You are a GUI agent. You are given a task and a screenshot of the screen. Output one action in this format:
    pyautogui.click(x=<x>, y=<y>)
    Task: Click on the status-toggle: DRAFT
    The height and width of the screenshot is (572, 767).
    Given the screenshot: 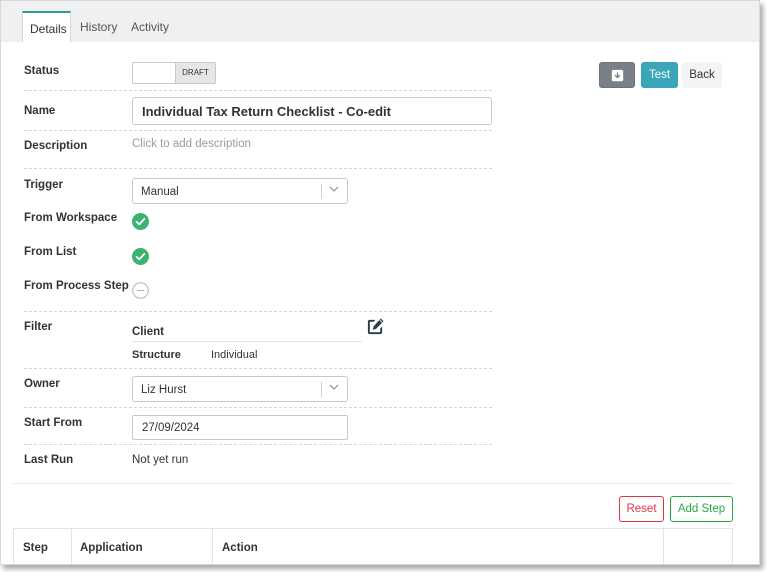 What is the action you would take?
    pyautogui.click(x=174, y=73)
    